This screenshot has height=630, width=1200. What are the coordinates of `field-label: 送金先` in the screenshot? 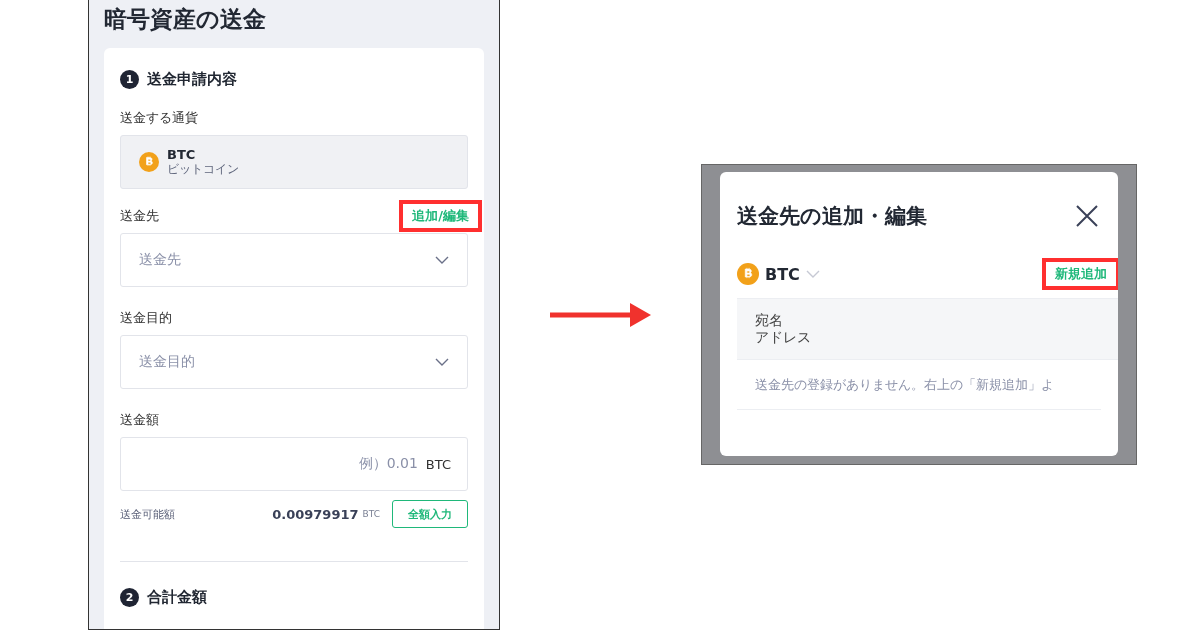 It's located at (139, 216).